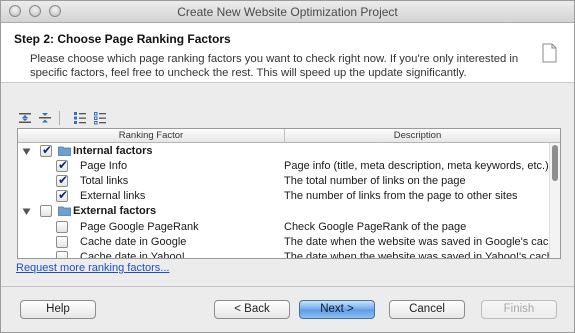  What do you see at coordinates (283, 151) in the screenshot?
I see `factor-group-row: Internal factors` at bounding box center [283, 151].